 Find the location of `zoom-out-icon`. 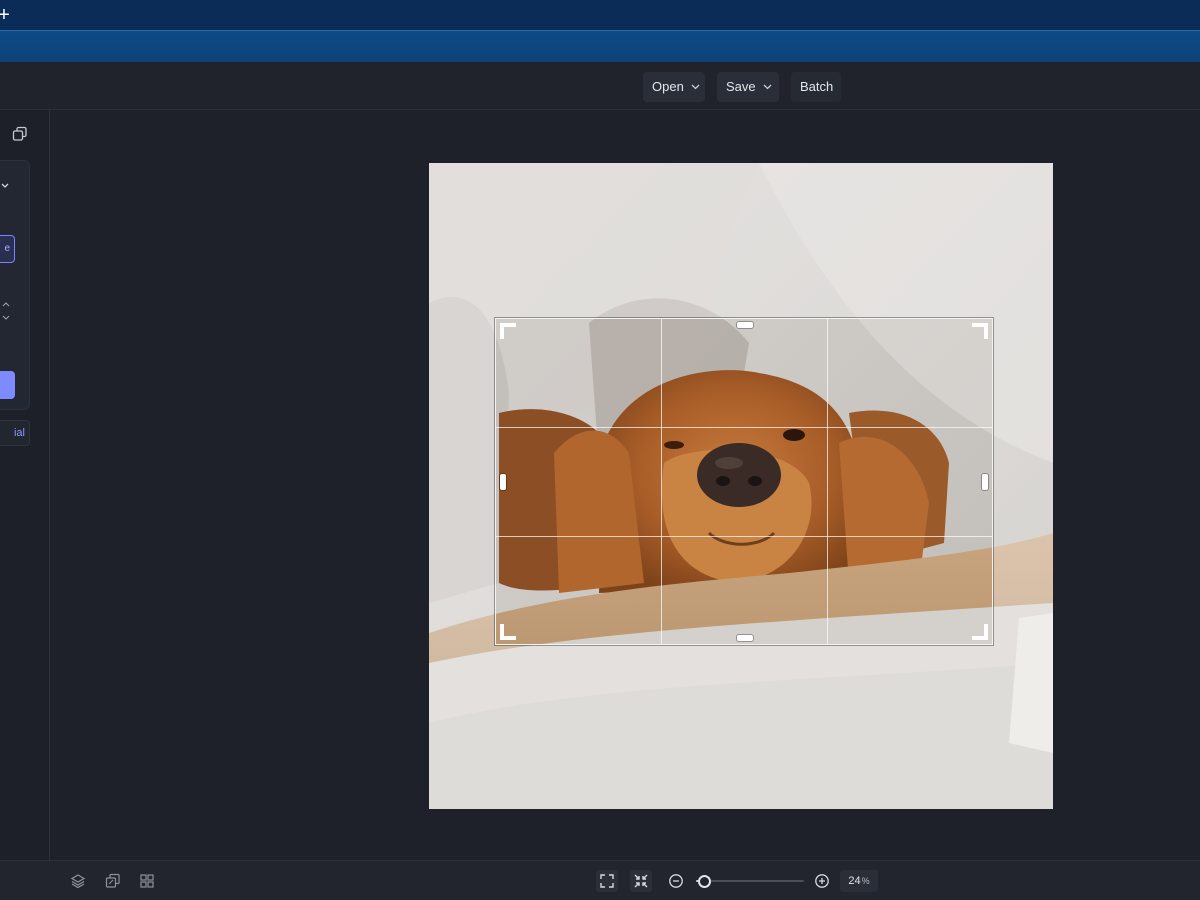

zoom-out-icon is located at coordinates (676, 881).